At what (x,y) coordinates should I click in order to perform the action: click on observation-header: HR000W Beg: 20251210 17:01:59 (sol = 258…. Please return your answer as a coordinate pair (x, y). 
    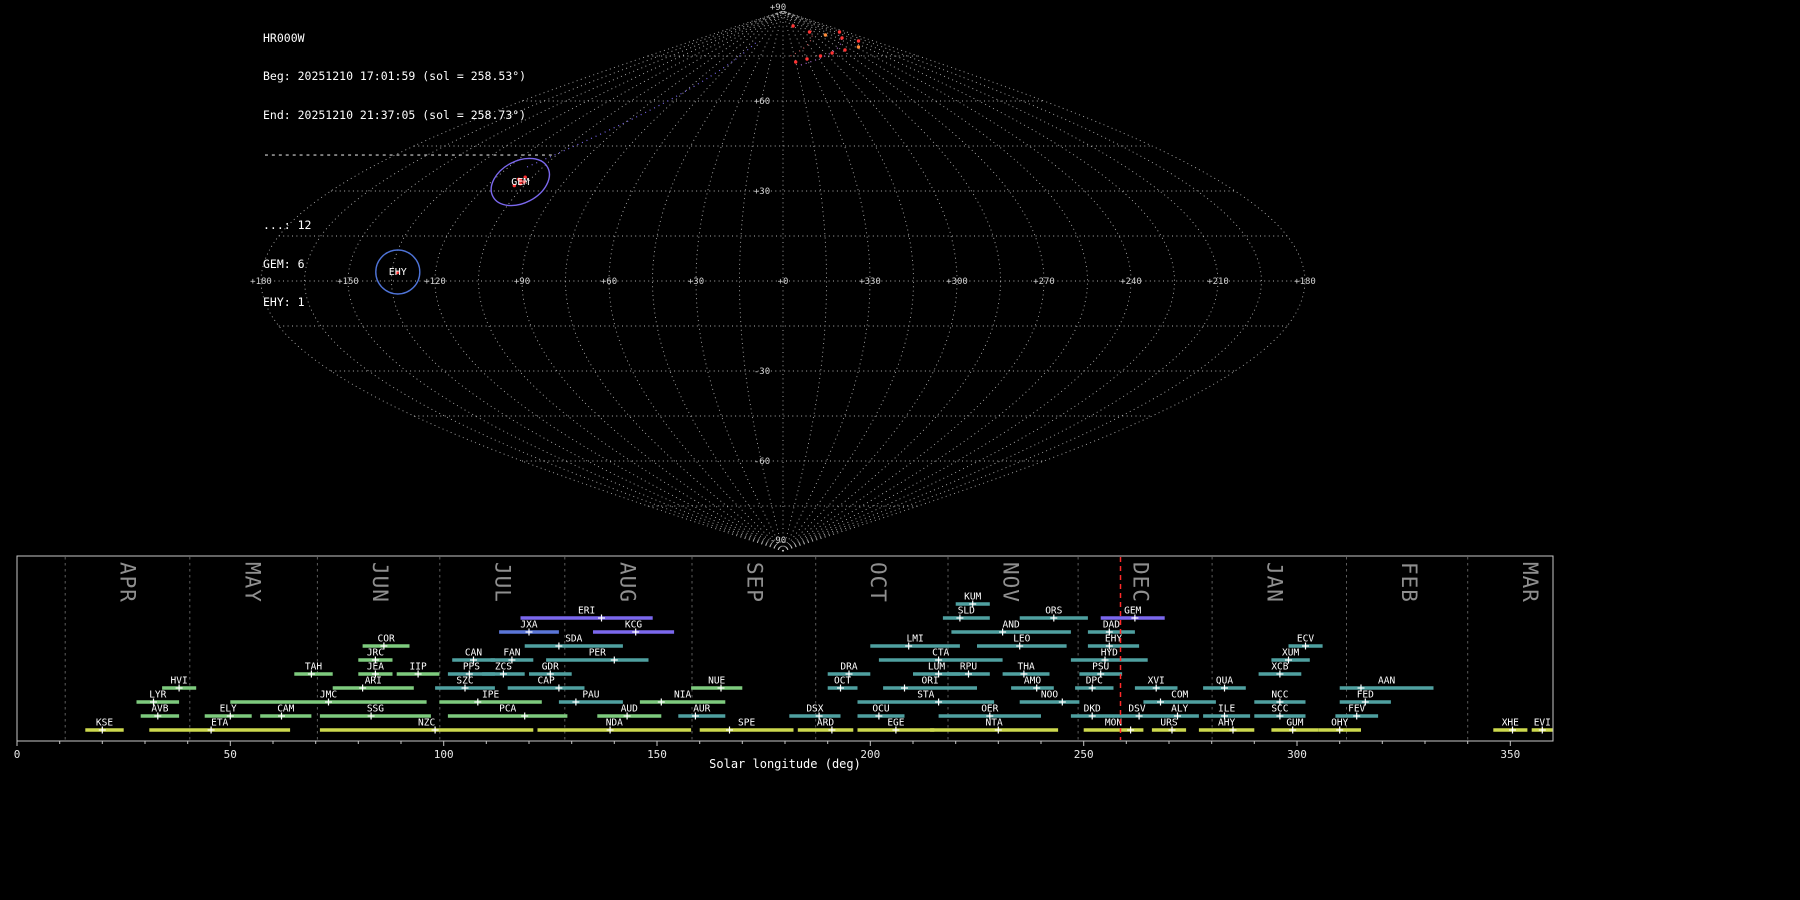
    Looking at the image, I should click on (408, 183).